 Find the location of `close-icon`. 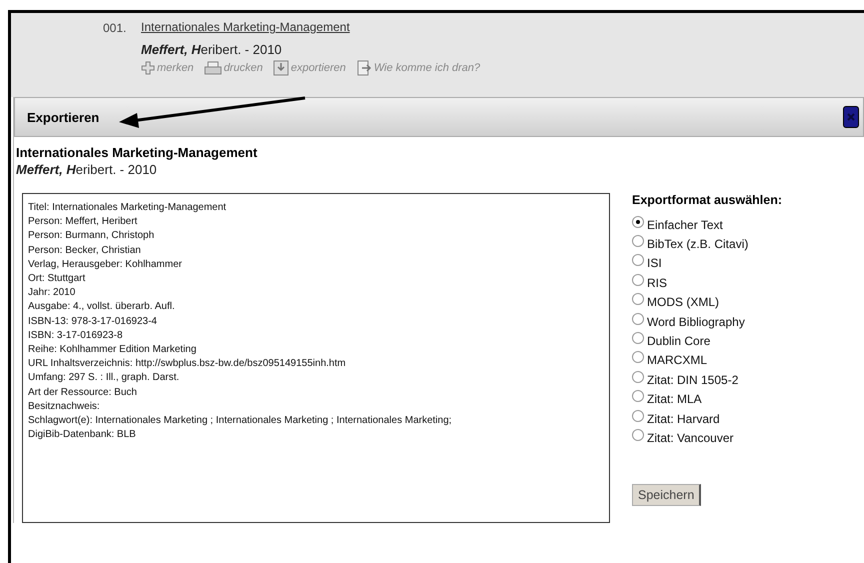

close-icon is located at coordinates (851, 117).